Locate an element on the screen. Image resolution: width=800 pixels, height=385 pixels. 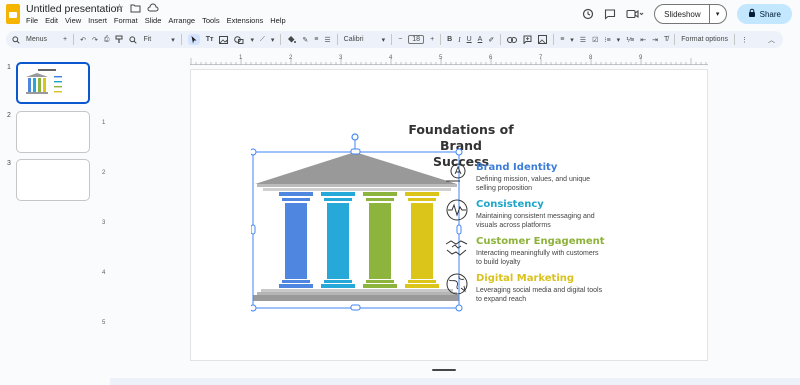
zoom-select: Fit is located at coordinates (147, 39).